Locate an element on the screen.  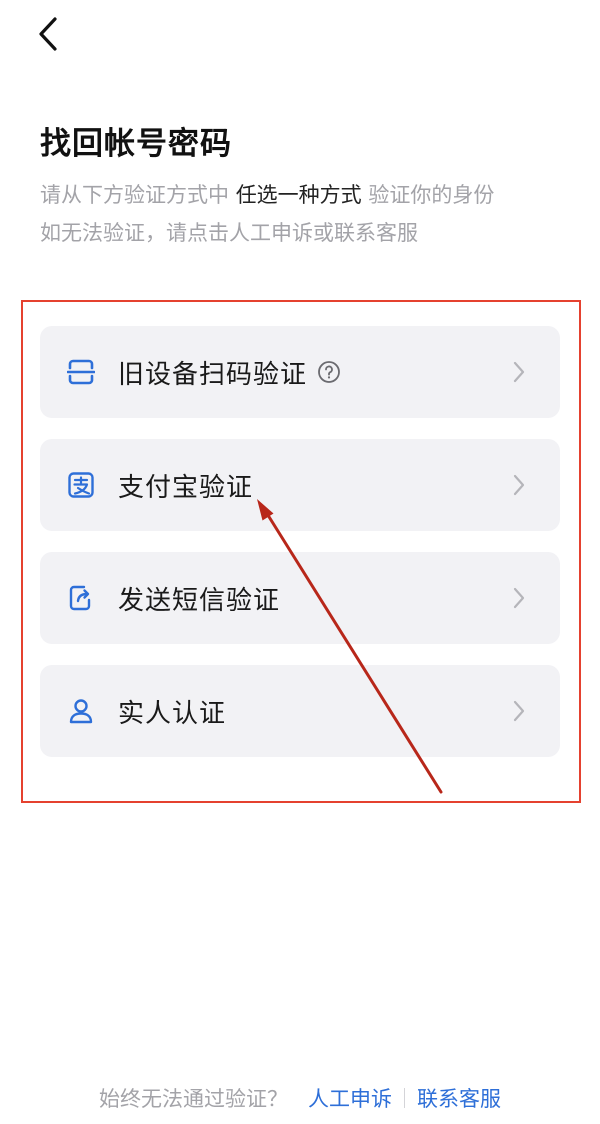
option-label: 实人认证 is located at coordinates (172, 713).